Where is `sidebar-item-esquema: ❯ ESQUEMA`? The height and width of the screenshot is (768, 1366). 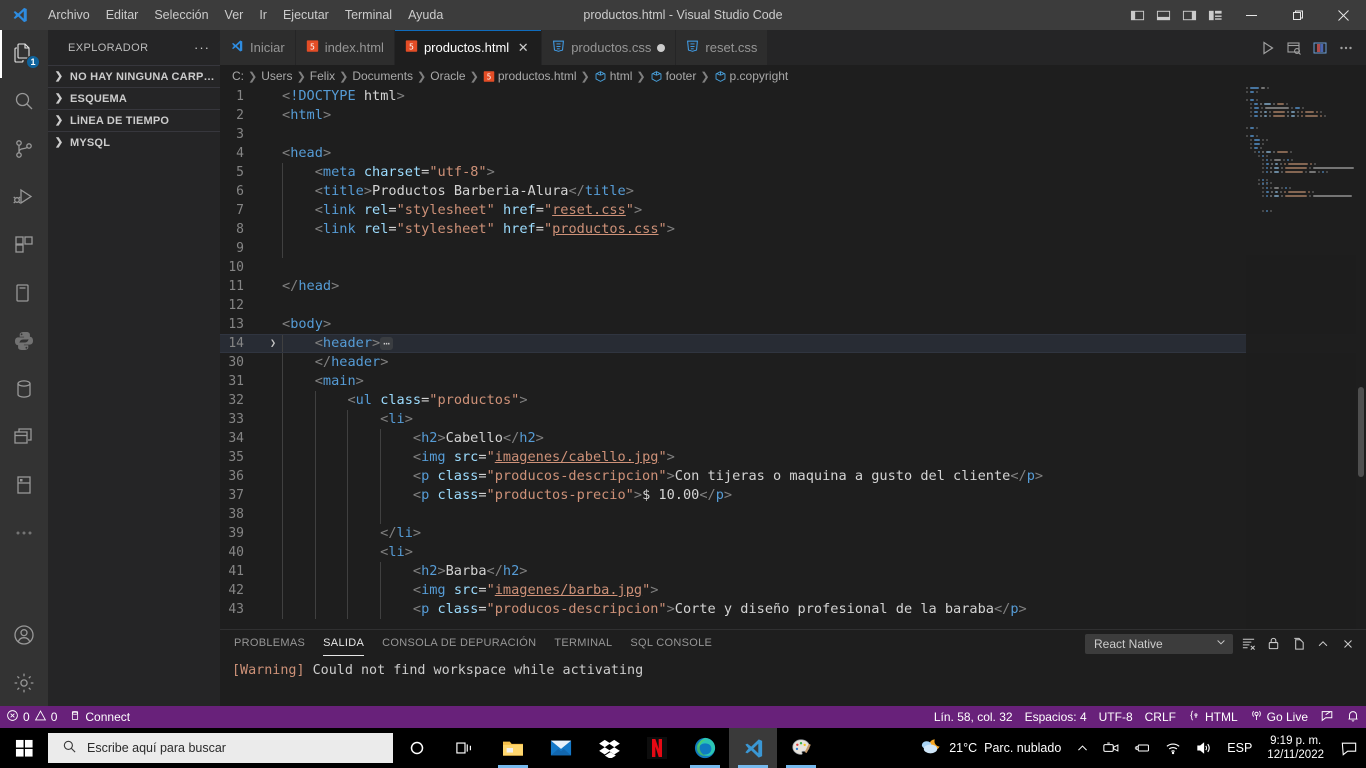 sidebar-item-esquema: ❯ ESQUEMA is located at coordinates (134, 98).